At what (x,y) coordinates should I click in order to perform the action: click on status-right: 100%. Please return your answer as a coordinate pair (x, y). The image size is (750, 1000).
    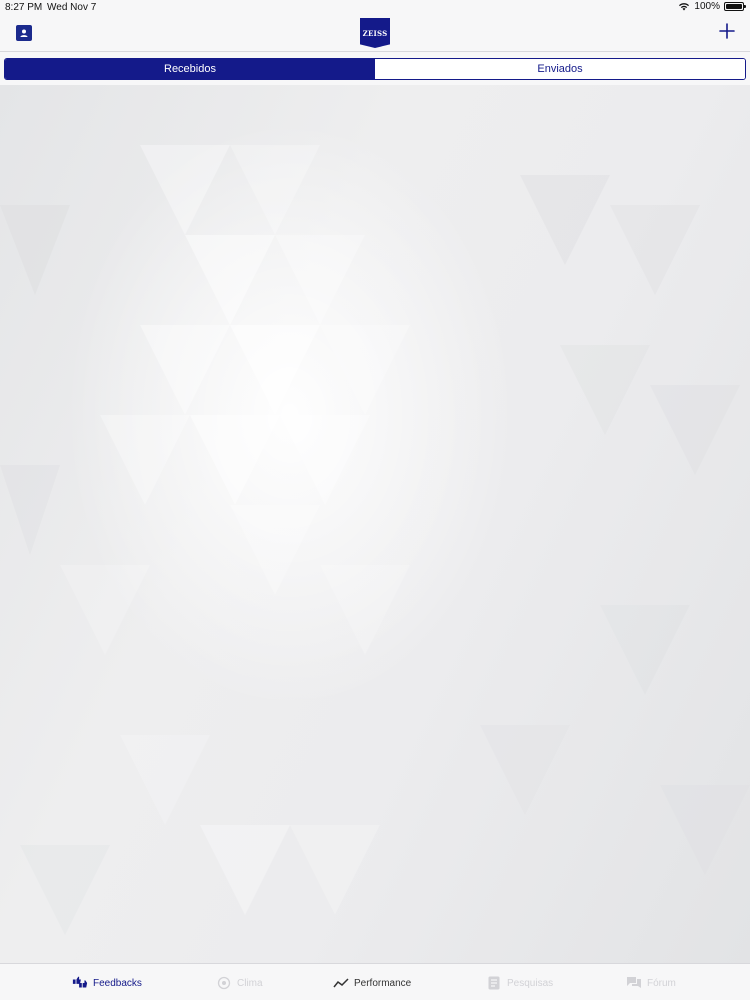
    Looking at the image, I should click on (712, 6).